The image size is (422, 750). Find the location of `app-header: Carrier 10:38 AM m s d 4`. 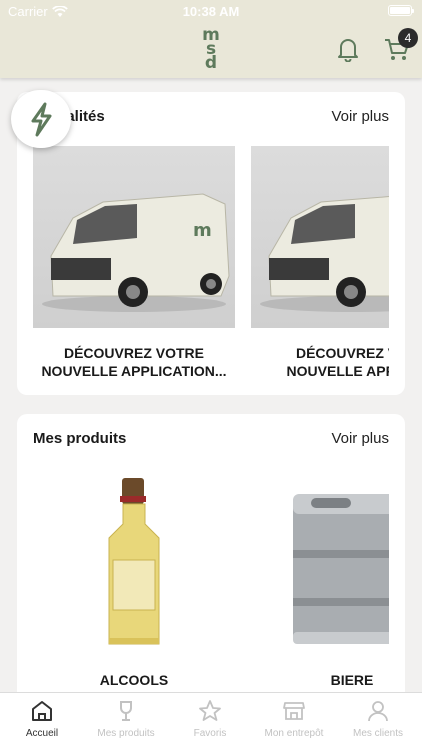

app-header: Carrier 10:38 AM m s d 4 is located at coordinates (211, 39).